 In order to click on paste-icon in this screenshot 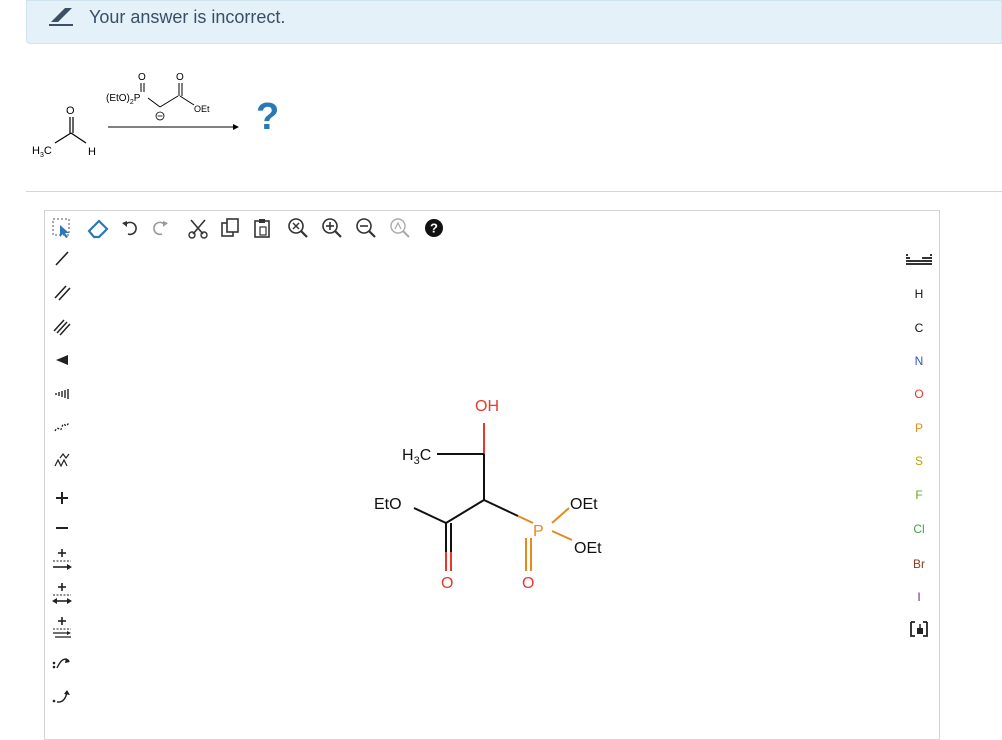, I will do `click(262, 228)`.